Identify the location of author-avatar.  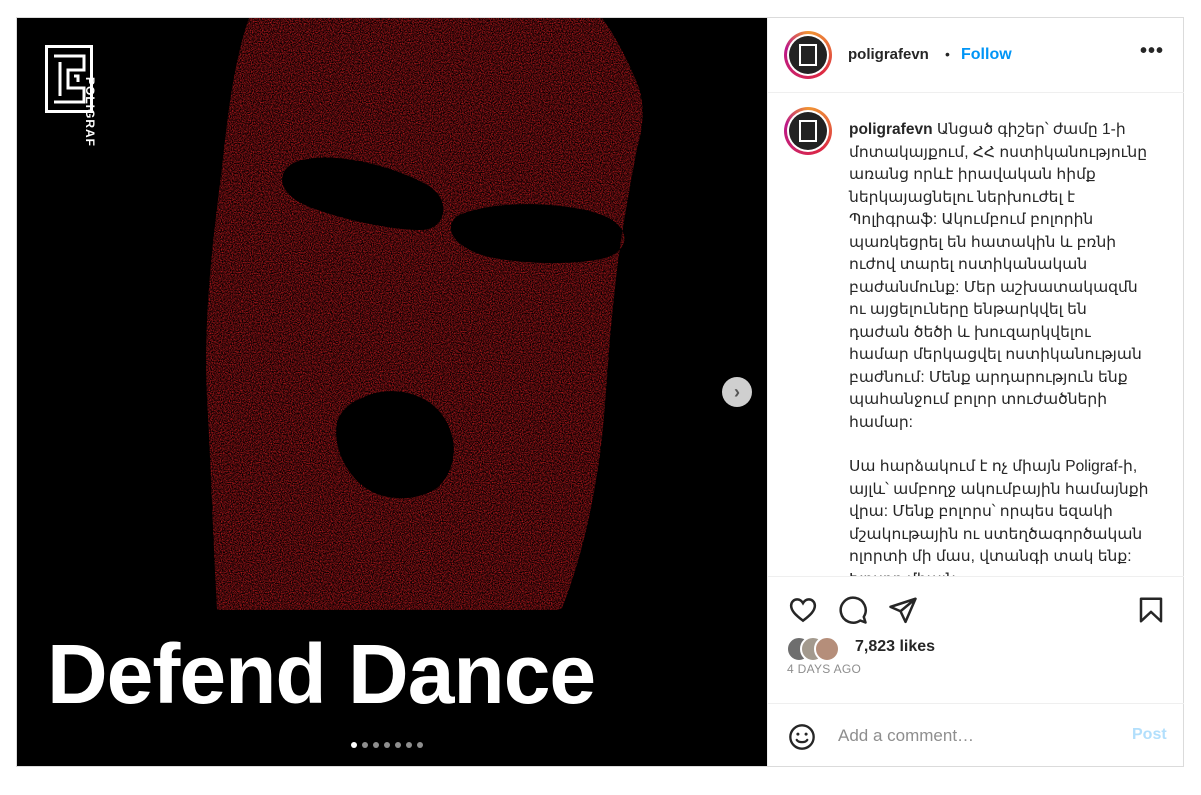
(808, 55).